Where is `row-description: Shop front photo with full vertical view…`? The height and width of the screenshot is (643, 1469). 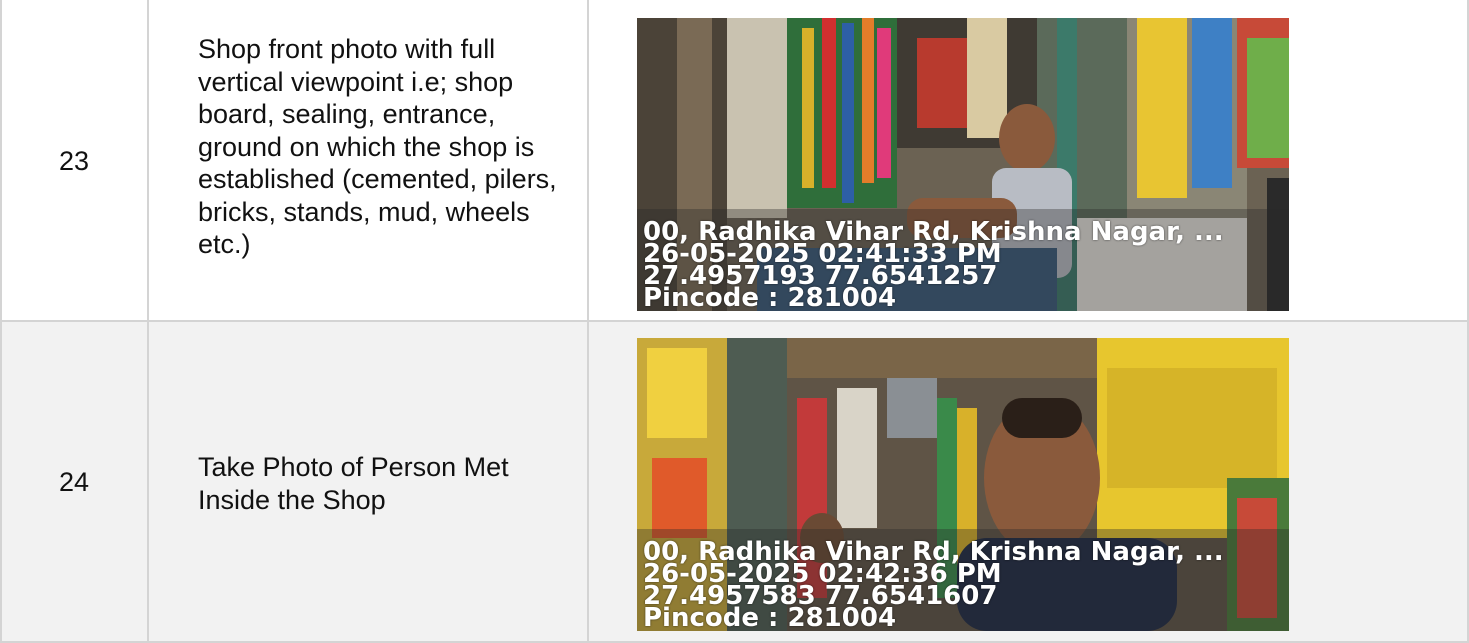 row-description: Shop front photo with full vertical view… is located at coordinates (377, 146).